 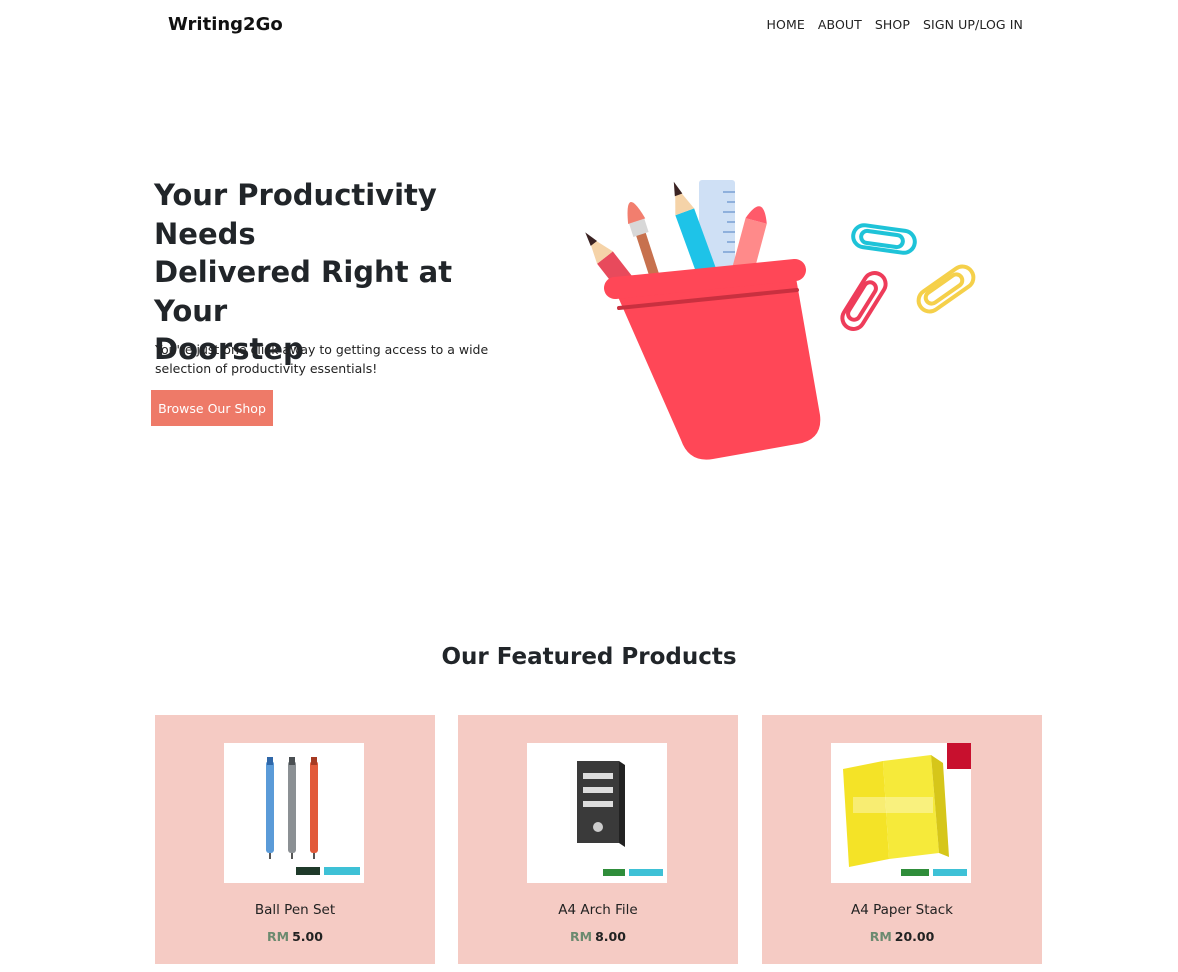 I want to click on pens-graphic, so click(x=313, y=816).